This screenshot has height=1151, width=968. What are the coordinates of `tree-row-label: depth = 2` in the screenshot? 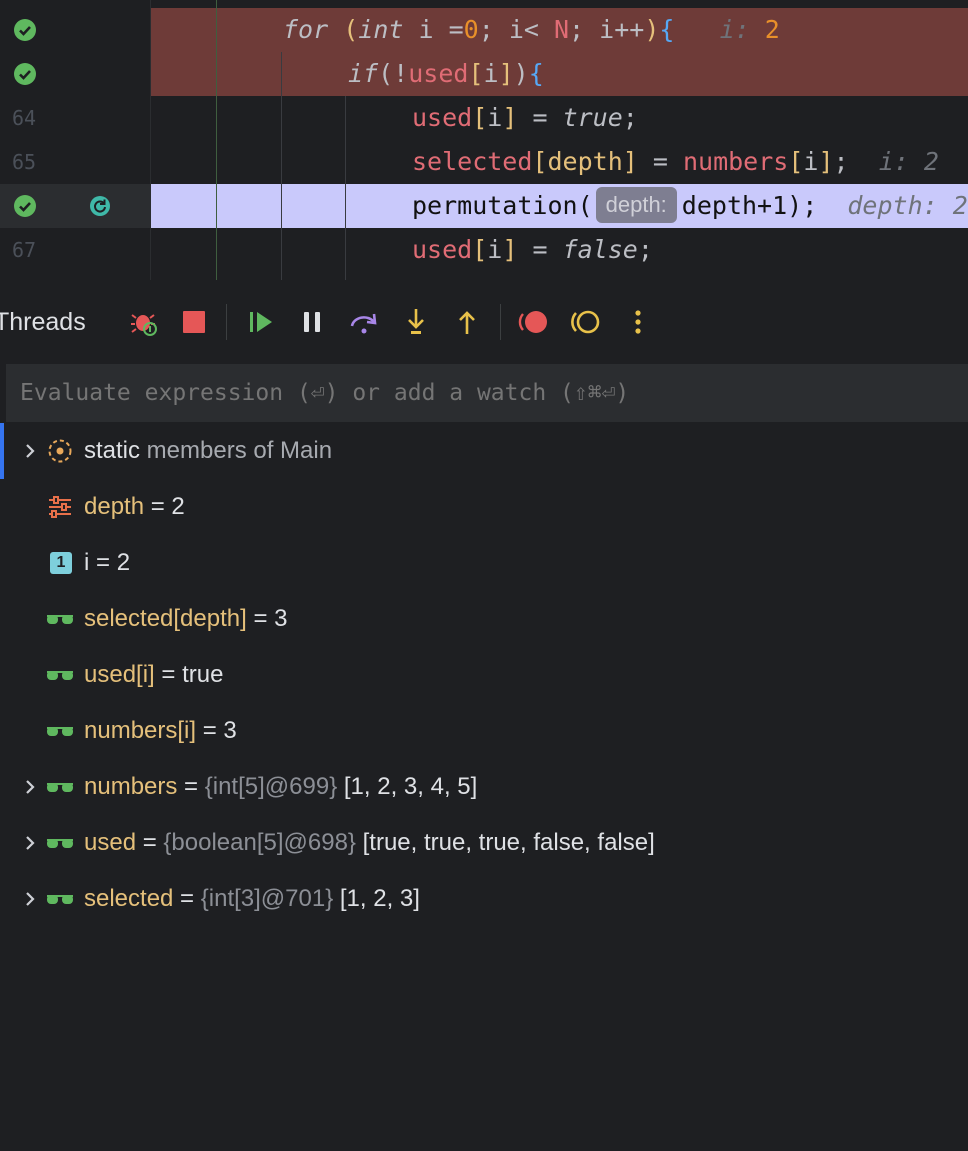 It's located at (134, 506).